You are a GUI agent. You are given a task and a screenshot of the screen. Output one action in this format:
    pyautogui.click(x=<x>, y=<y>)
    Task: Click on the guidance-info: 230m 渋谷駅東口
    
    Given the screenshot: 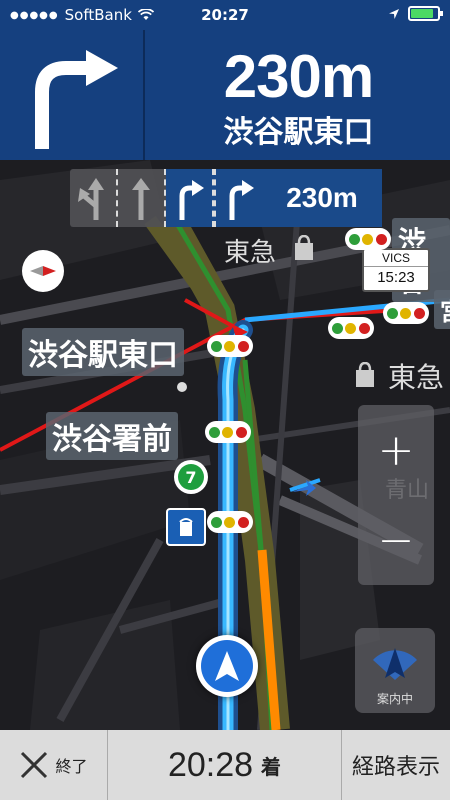 What is the action you would take?
    pyautogui.click(x=298, y=95)
    